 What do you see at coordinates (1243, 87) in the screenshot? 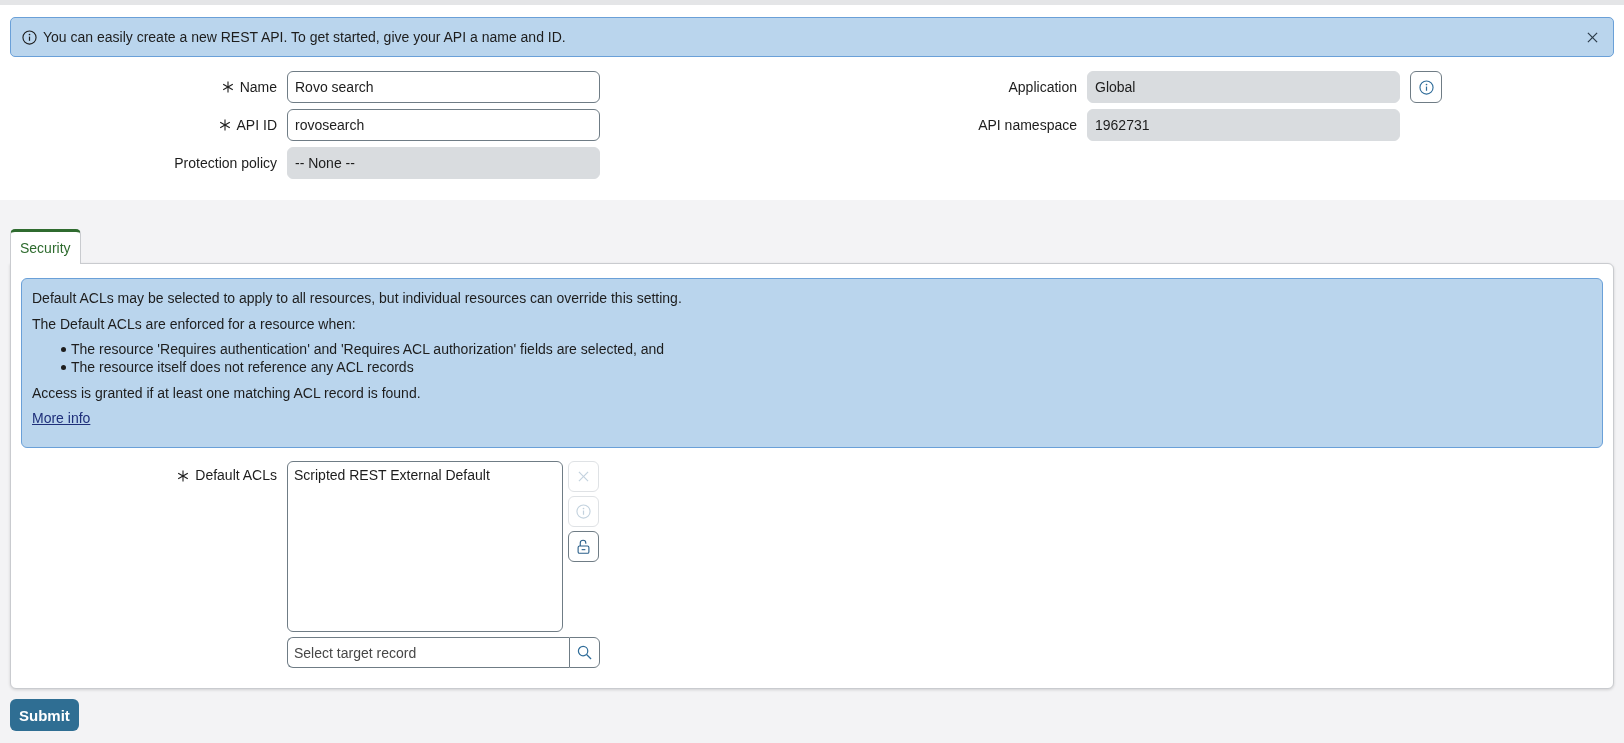
I see `text-field: Global` at bounding box center [1243, 87].